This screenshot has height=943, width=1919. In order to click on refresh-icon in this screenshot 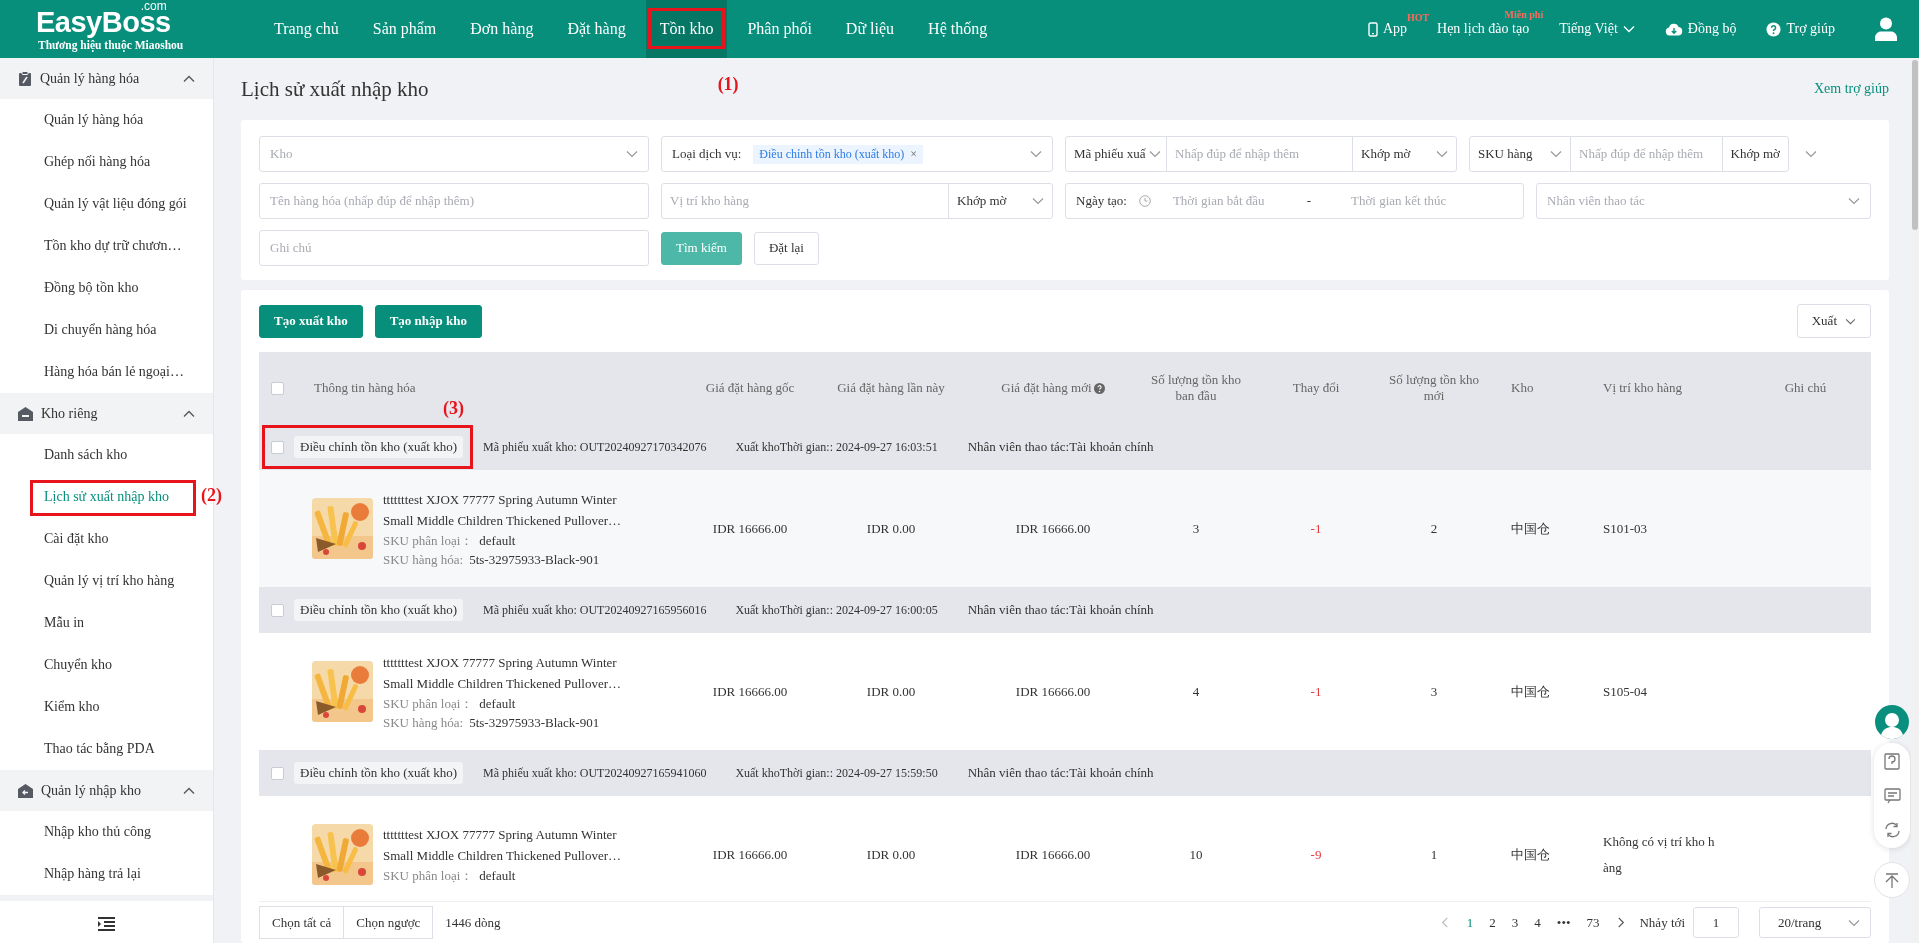, I will do `click(1892, 830)`.